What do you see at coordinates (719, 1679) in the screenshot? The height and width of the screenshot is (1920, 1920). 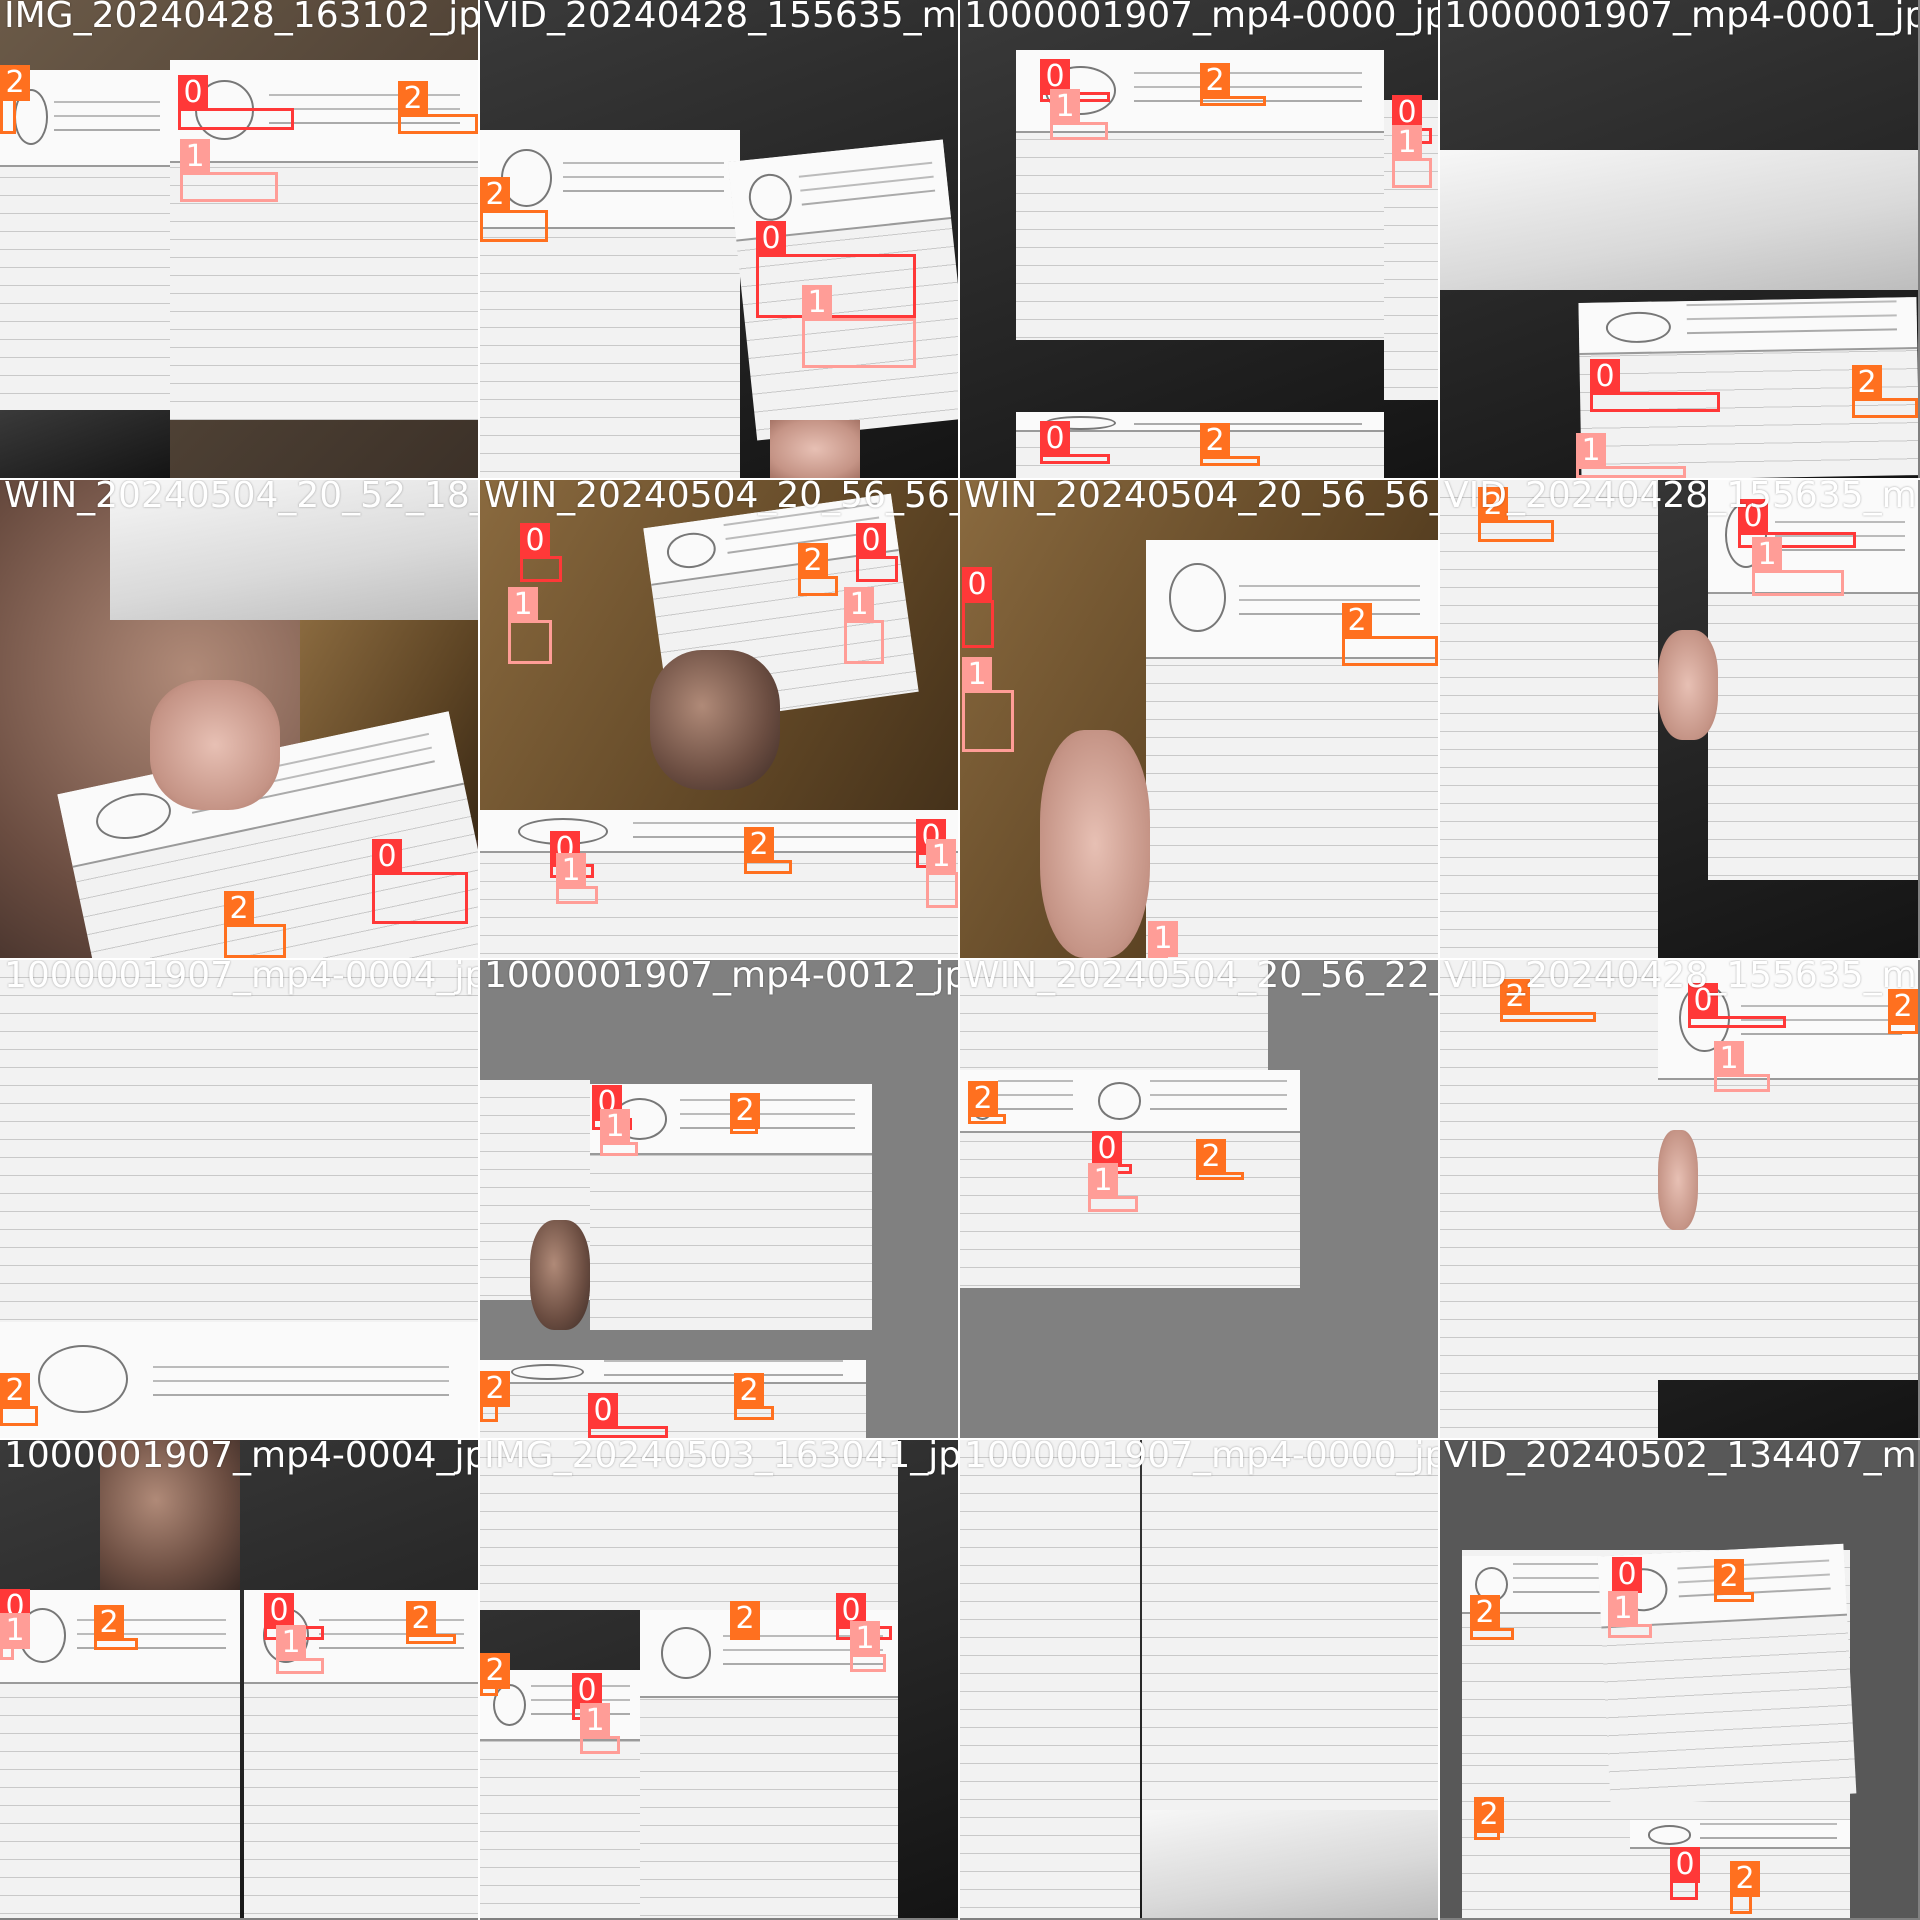 I see `mosaic-tile: 2 0 1 2 0 1 IMG_20240503_163041_jpg` at bounding box center [719, 1679].